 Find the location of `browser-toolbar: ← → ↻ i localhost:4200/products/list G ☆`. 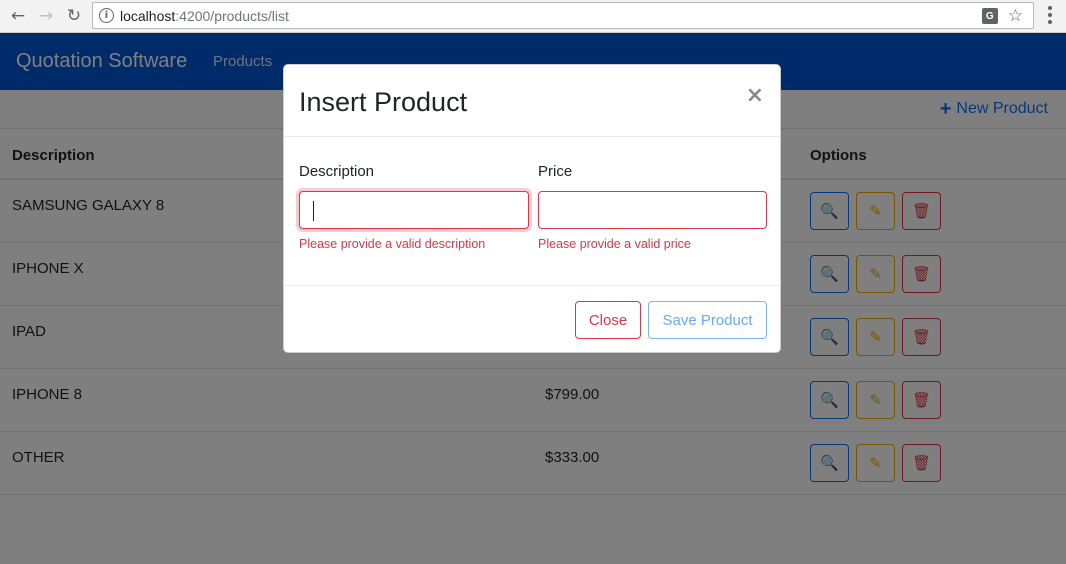

browser-toolbar: ← → ↻ i localhost:4200/products/list G ☆ is located at coordinates (533, 16).